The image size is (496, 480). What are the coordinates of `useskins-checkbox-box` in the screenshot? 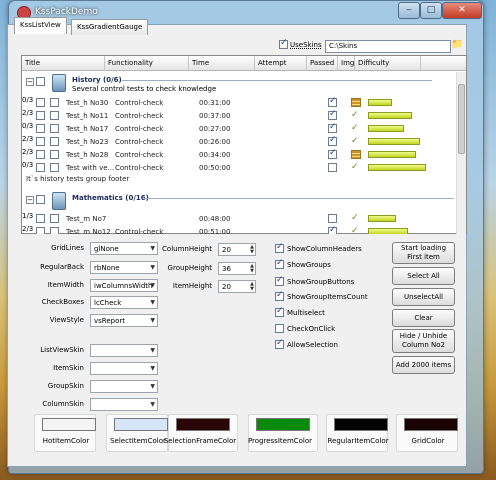 It's located at (283, 43).